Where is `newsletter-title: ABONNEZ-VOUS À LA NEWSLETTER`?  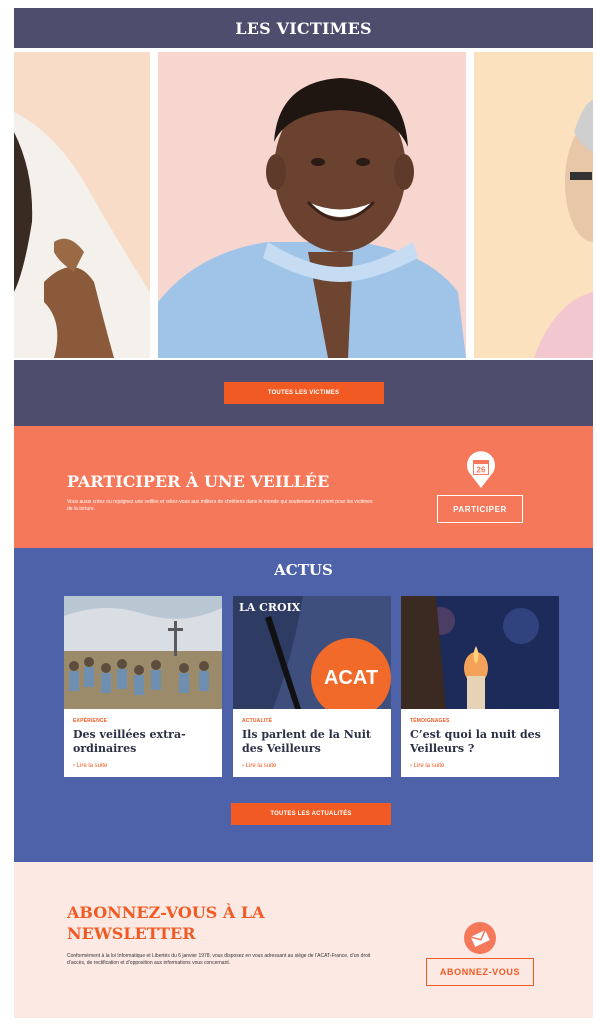 newsletter-title: ABONNEZ-VOUS À LA NEWSLETTER is located at coordinates (166, 923).